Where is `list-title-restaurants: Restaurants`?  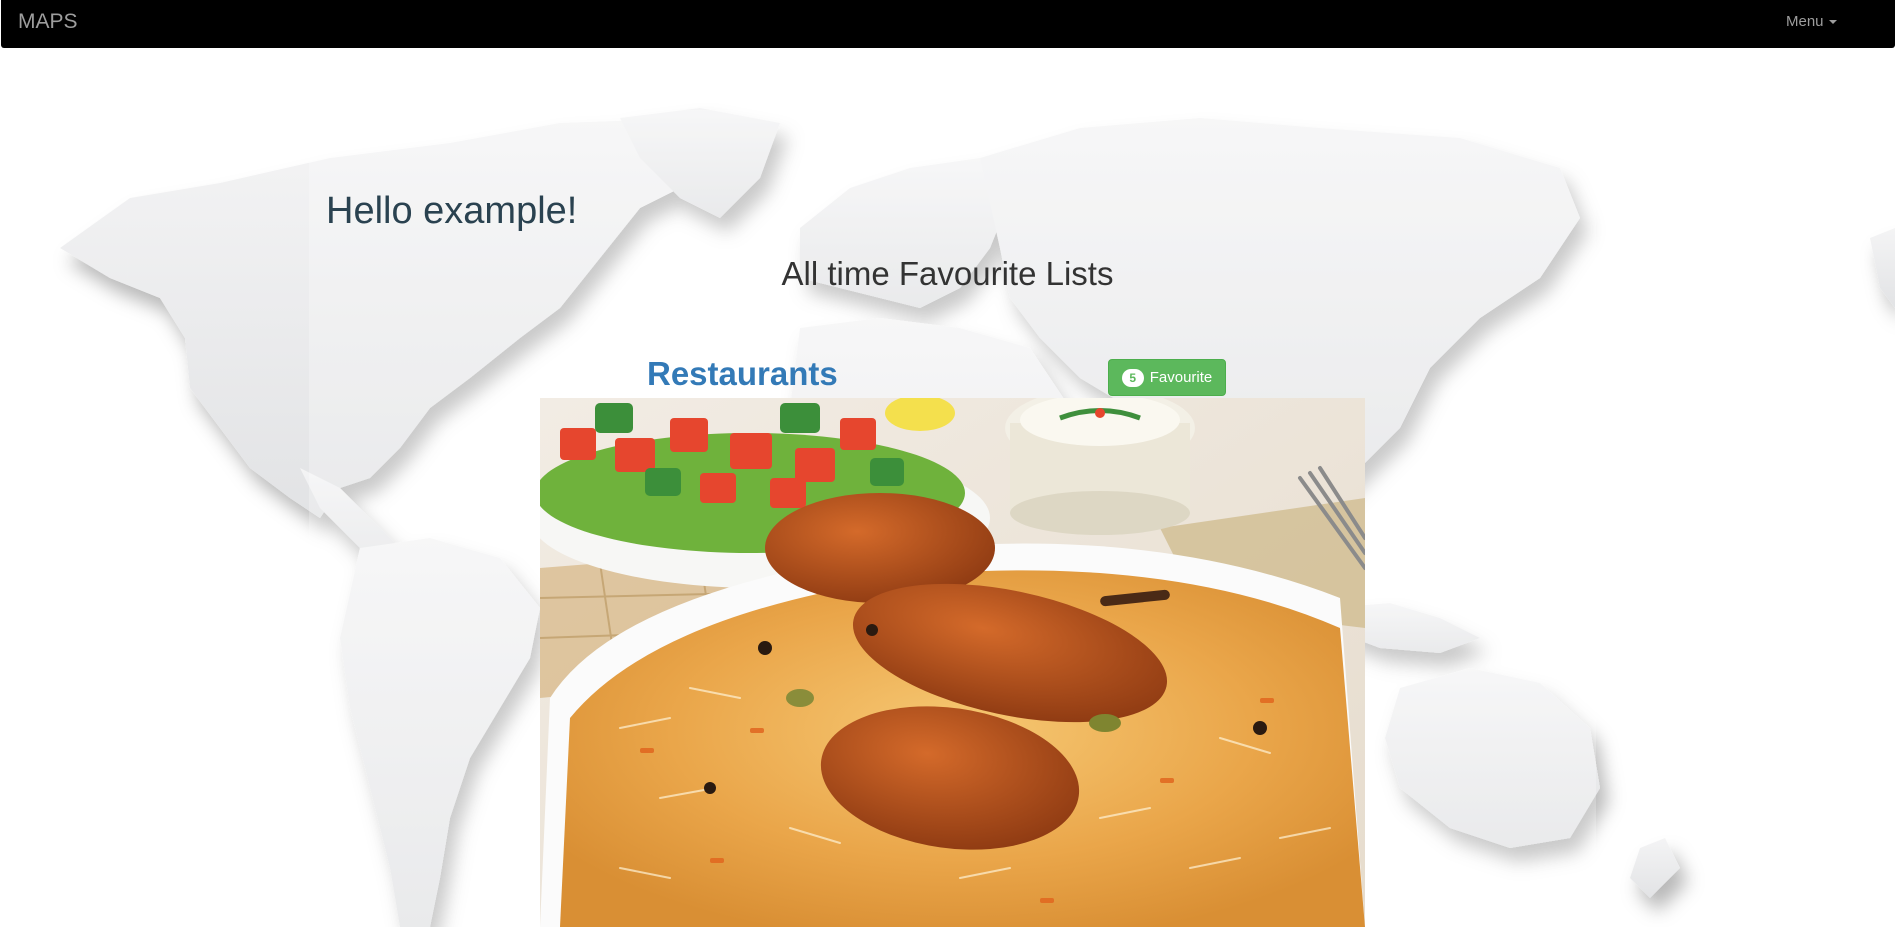 list-title-restaurants: Restaurants is located at coordinates (742, 374).